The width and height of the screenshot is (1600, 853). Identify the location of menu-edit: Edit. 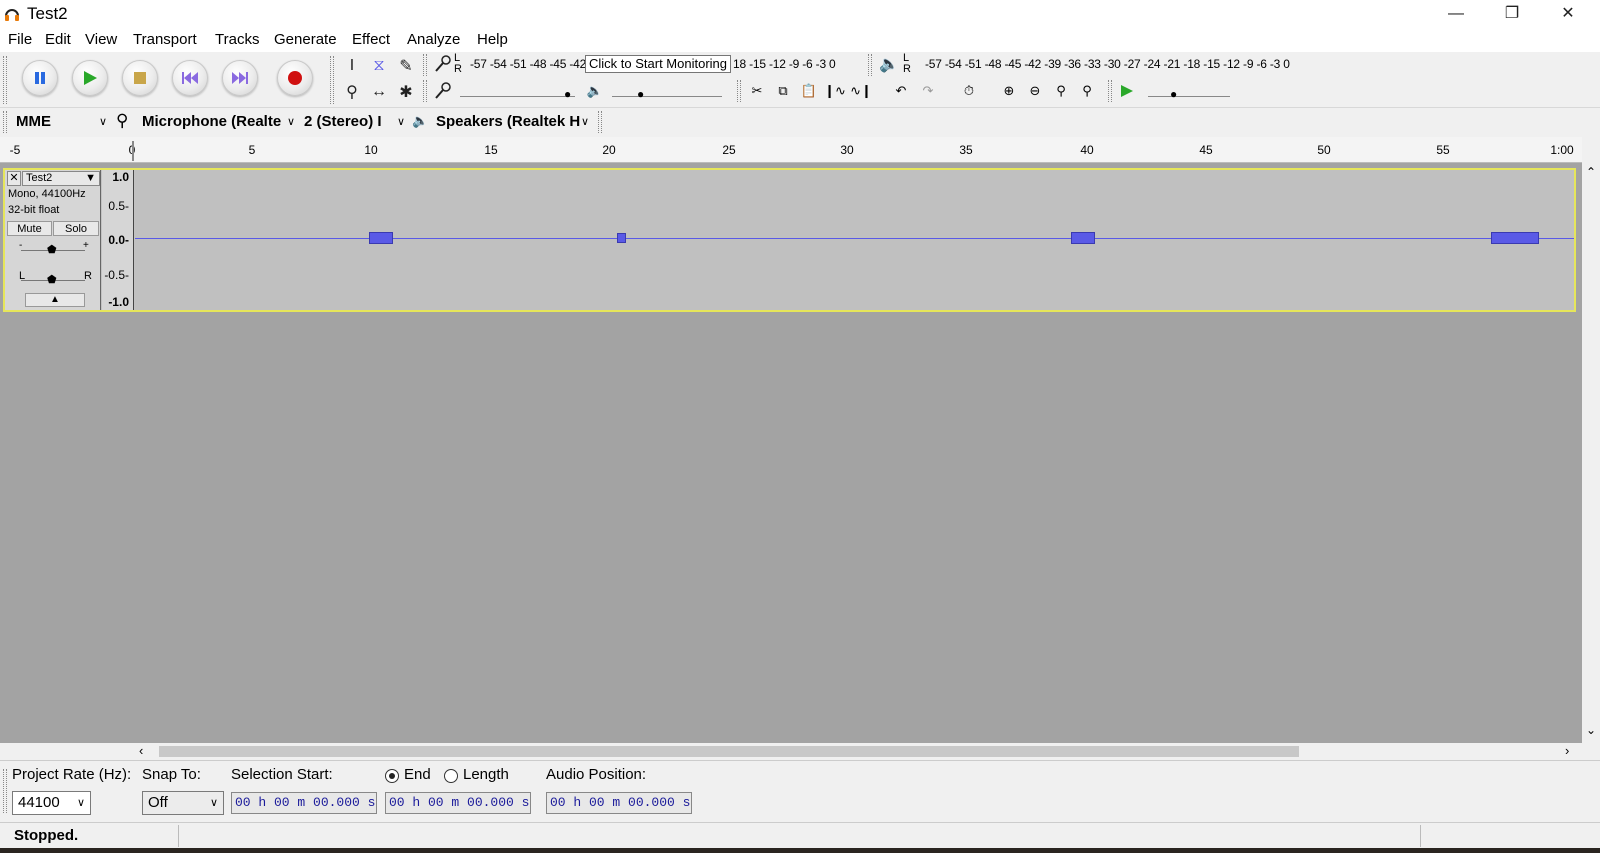
(58, 39).